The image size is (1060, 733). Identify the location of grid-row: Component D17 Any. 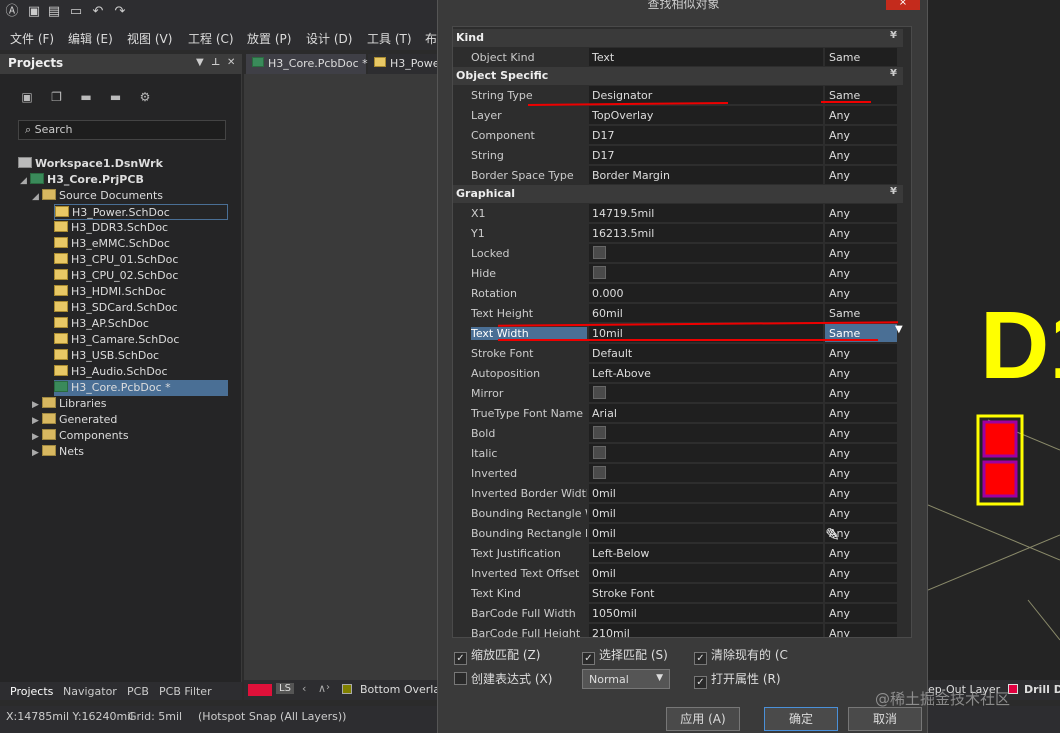
(678, 135).